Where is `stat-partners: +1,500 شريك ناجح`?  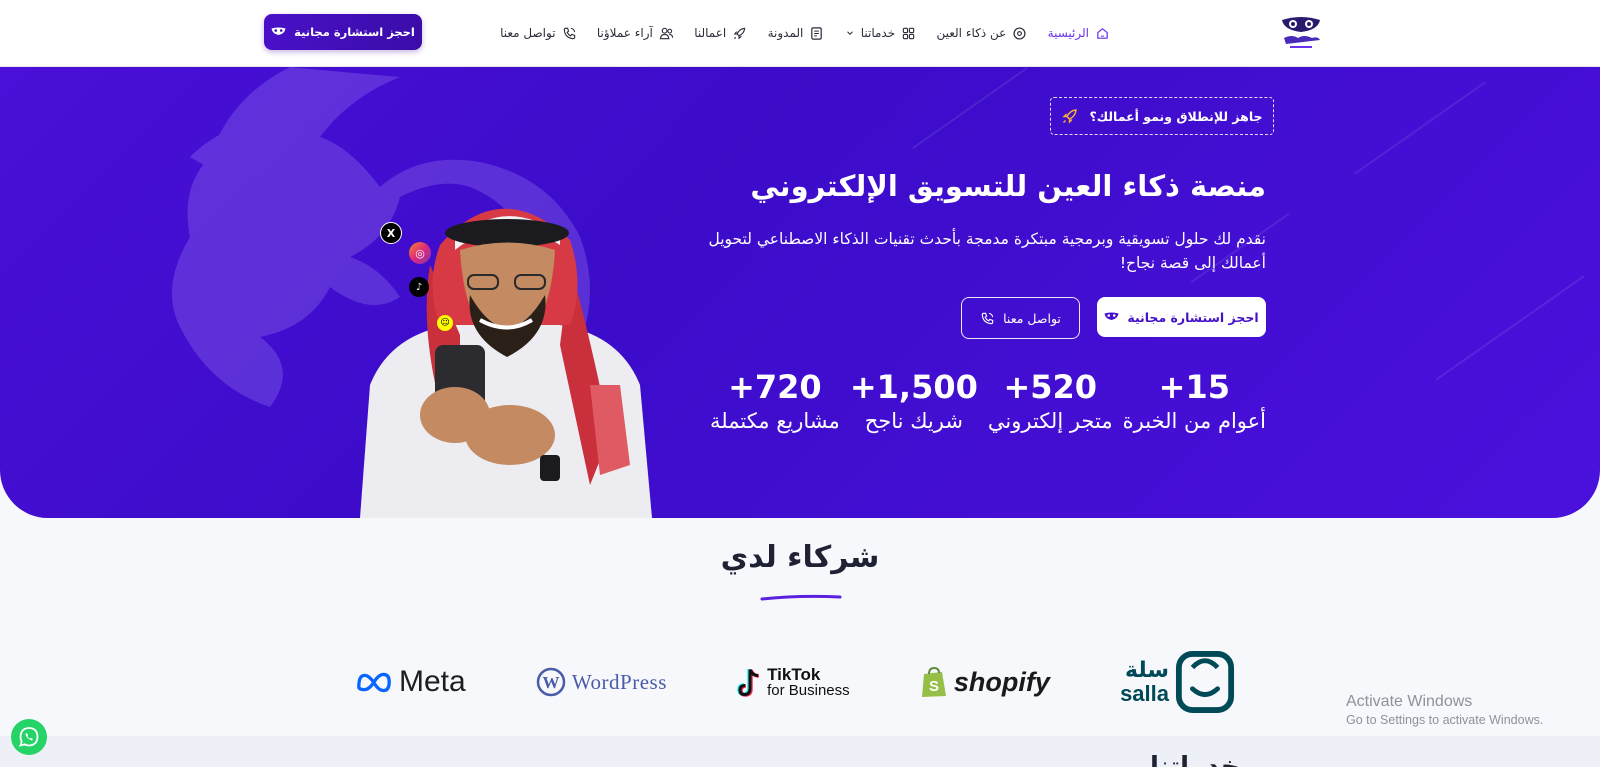
stat-partners: +1,500 شريك ناجح is located at coordinates (914, 402).